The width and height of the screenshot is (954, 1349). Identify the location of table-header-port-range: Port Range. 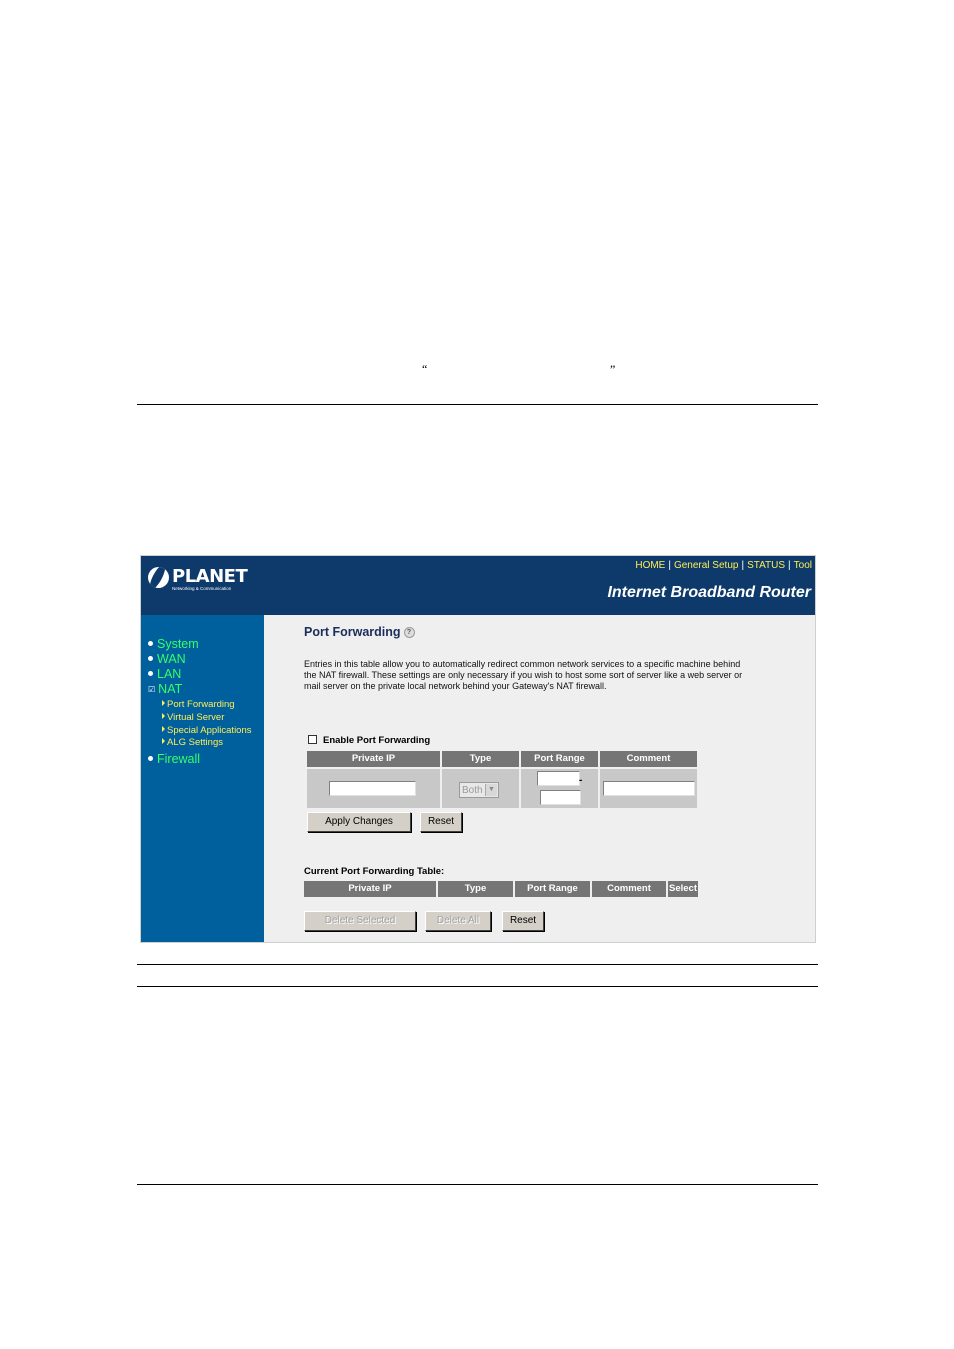
(552, 889).